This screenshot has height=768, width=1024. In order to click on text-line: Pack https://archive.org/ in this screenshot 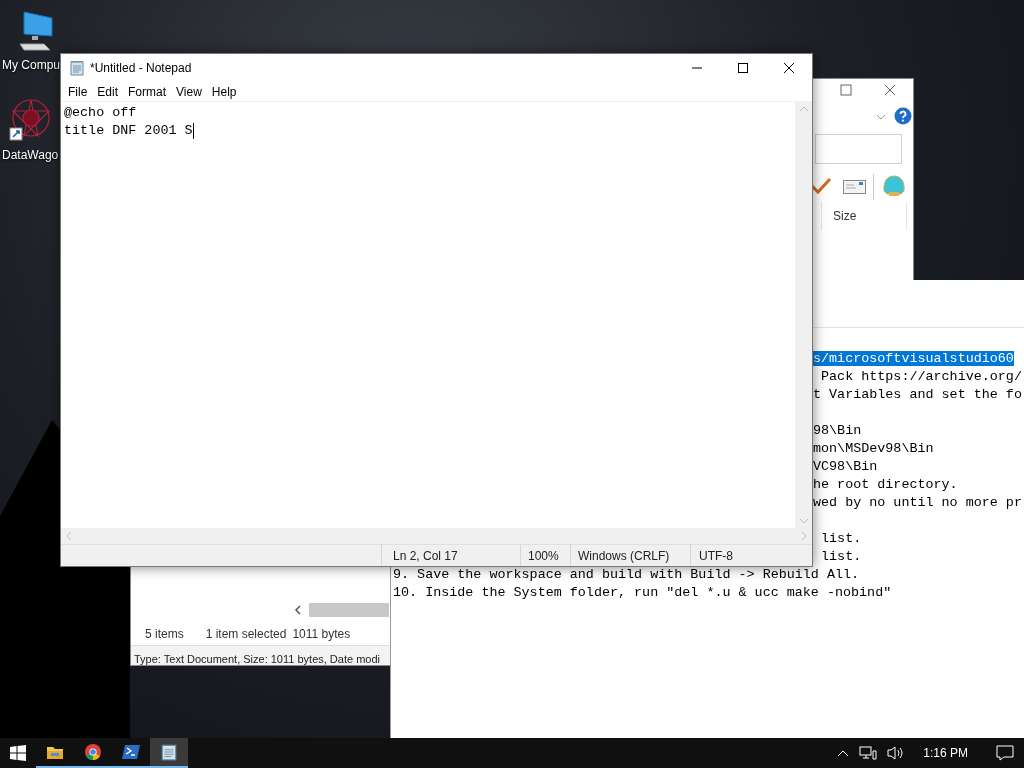, I will do `click(921, 376)`.